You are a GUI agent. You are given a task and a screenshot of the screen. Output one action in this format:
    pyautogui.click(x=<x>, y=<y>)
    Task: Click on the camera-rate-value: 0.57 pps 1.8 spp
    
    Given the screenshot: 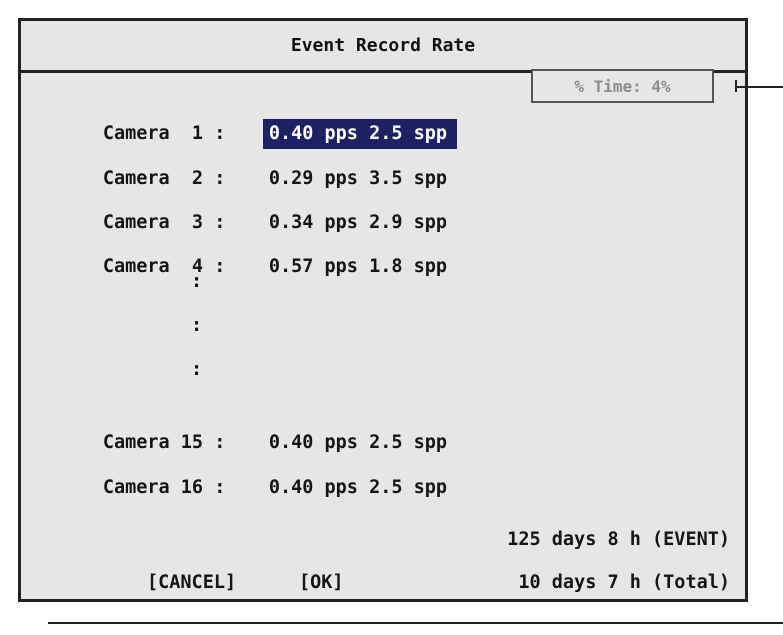 What is the action you would take?
    pyautogui.click(x=360, y=267)
    